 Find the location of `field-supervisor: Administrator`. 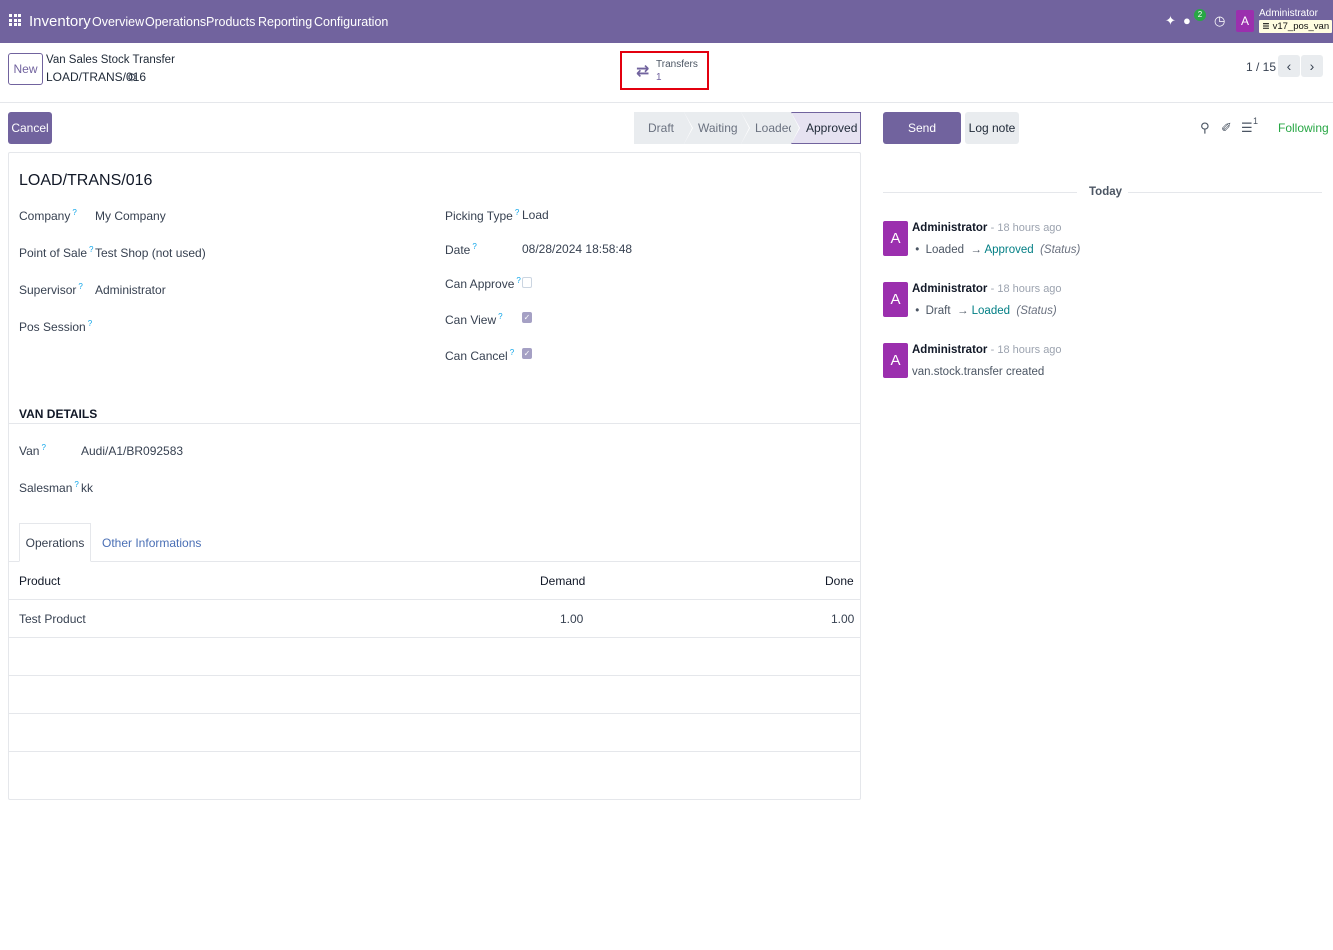

field-supervisor: Administrator is located at coordinates (130, 290).